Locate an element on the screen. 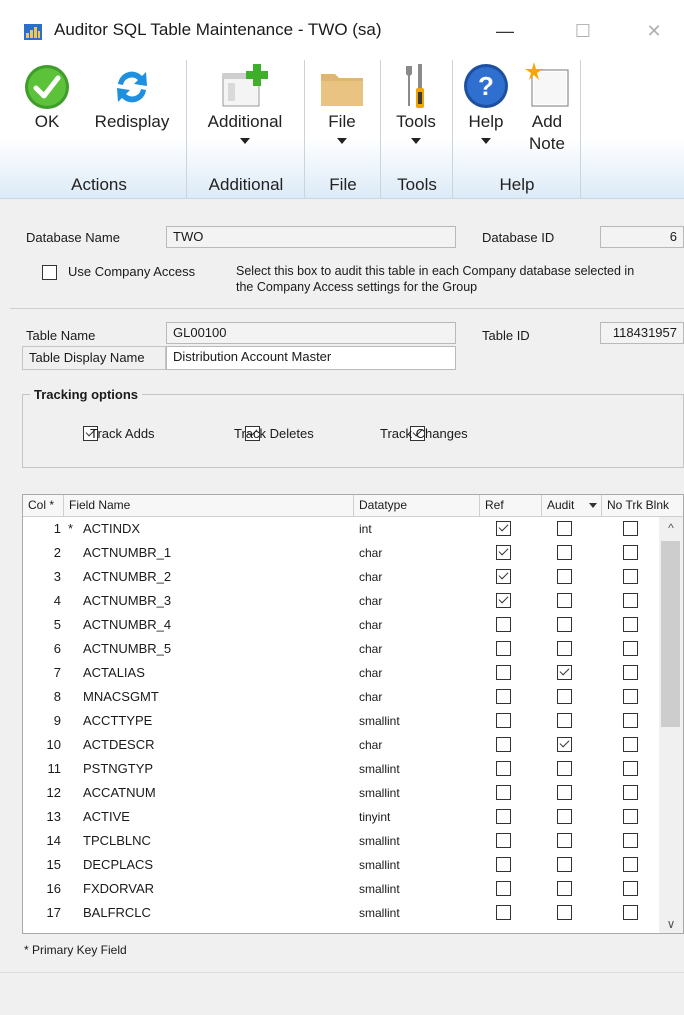 This screenshot has width=684, height=1015. col-number: 11 is located at coordinates (54, 768).